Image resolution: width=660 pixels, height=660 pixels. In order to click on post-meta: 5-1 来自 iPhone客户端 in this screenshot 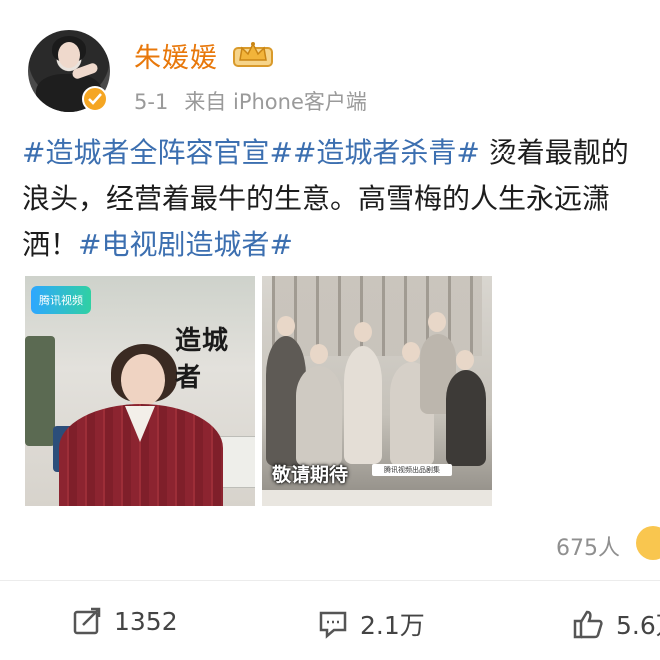, I will do `click(258, 101)`.